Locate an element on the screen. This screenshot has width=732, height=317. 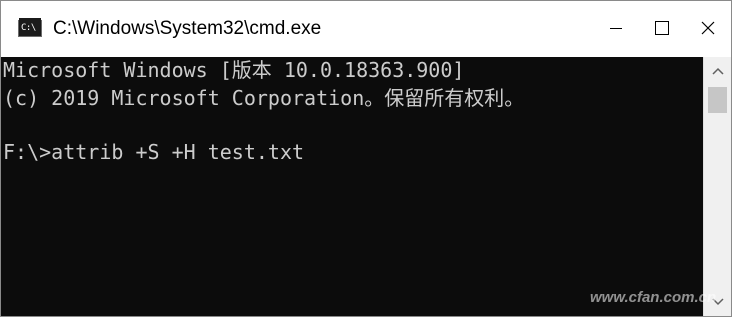
watermark: www.cfan.com.cn is located at coordinates (653, 297).